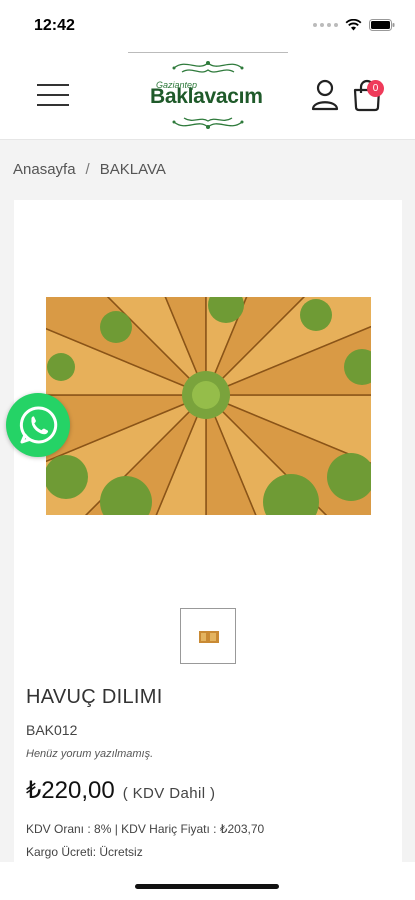  Describe the element at coordinates (54, 25) in the screenshot. I see `status-time: 12:42` at that location.